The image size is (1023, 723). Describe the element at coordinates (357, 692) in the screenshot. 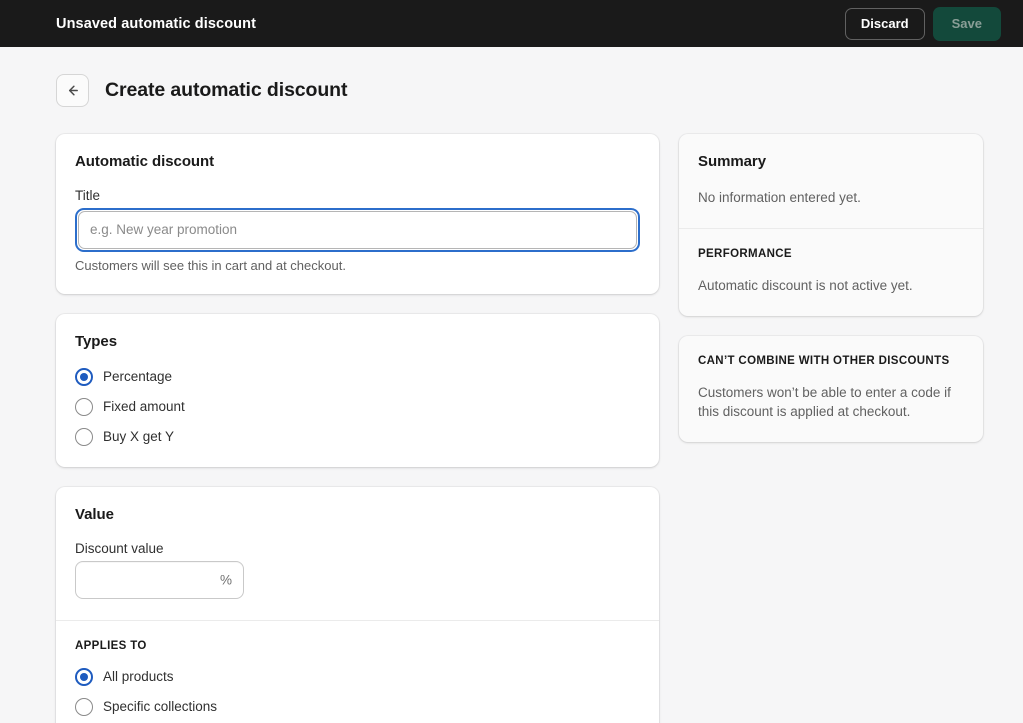

I see `applies-to-radio-group: All products Specific collections` at that location.